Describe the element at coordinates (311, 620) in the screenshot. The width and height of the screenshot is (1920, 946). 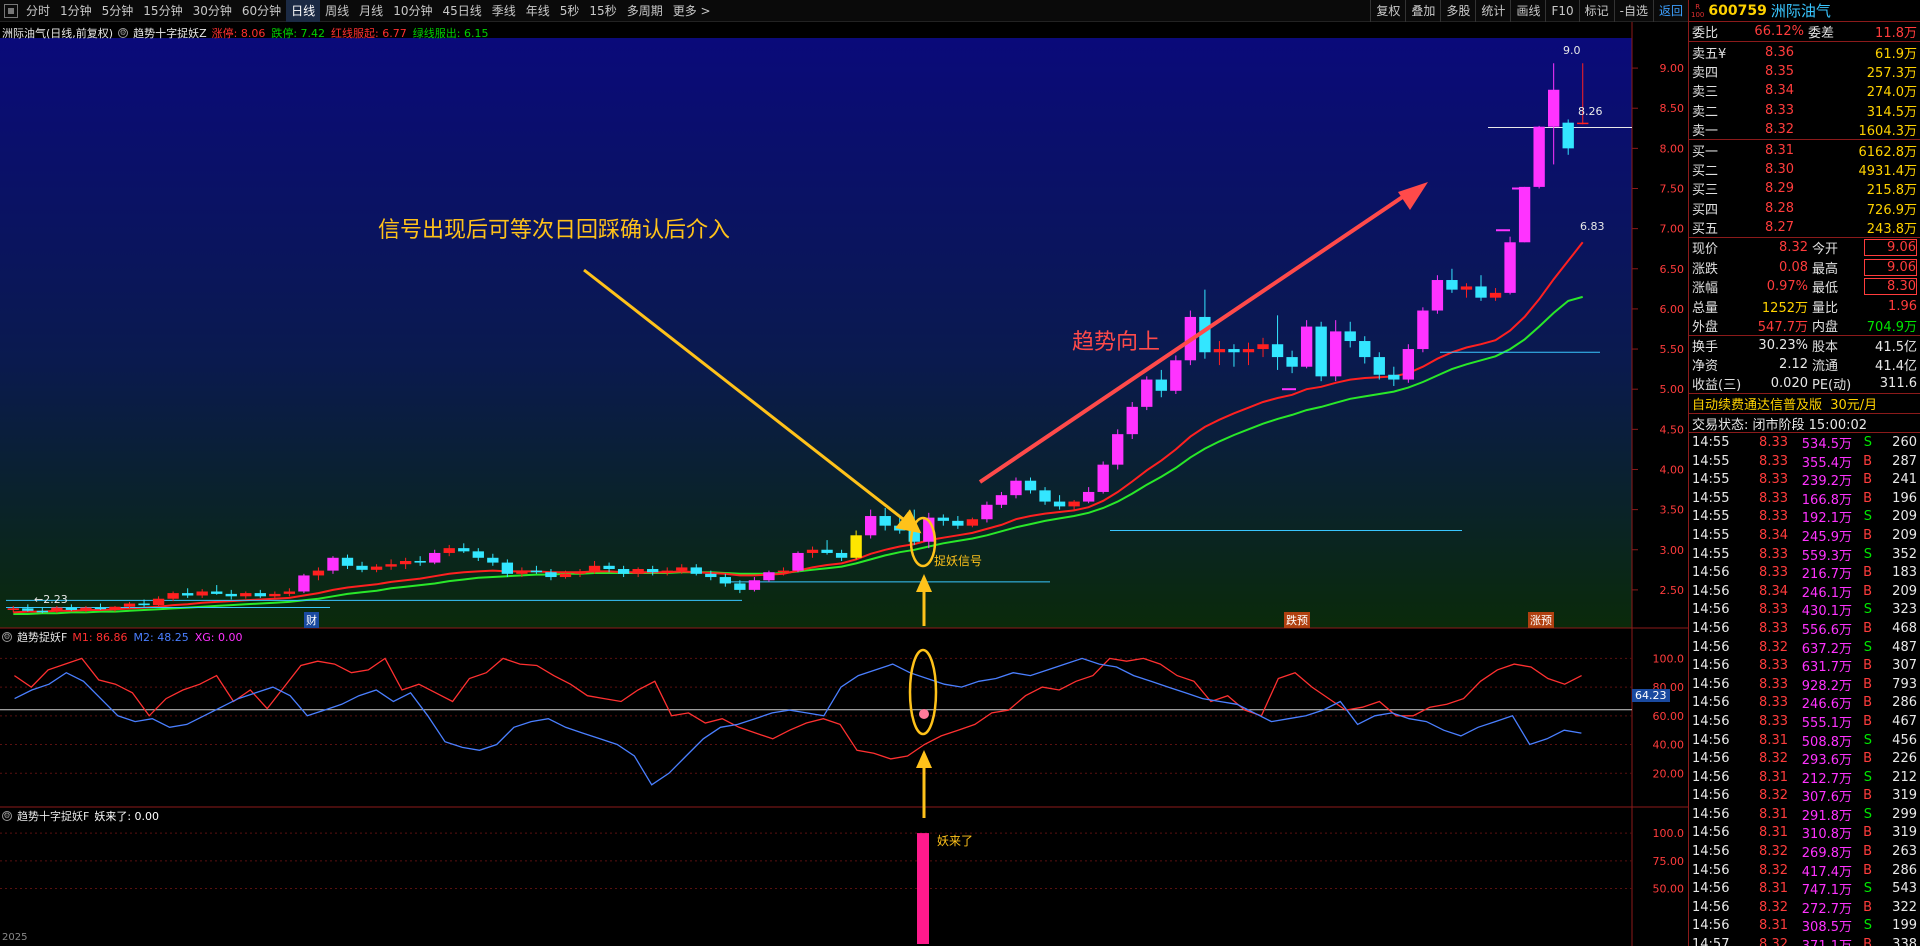
I see `event-marker-cai: 财` at that location.